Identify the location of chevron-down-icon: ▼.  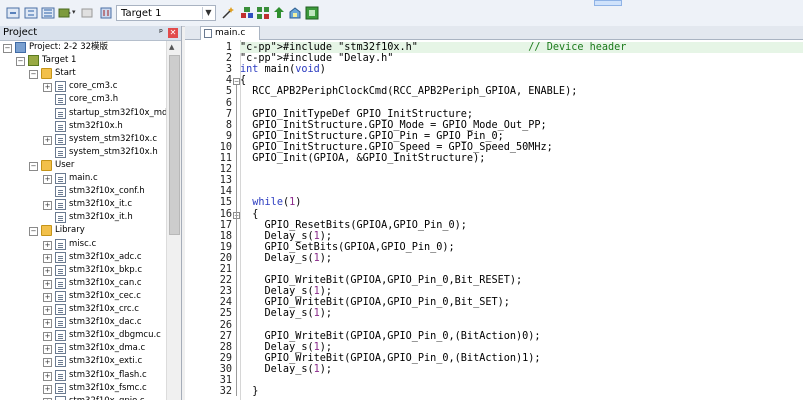
(208, 13).